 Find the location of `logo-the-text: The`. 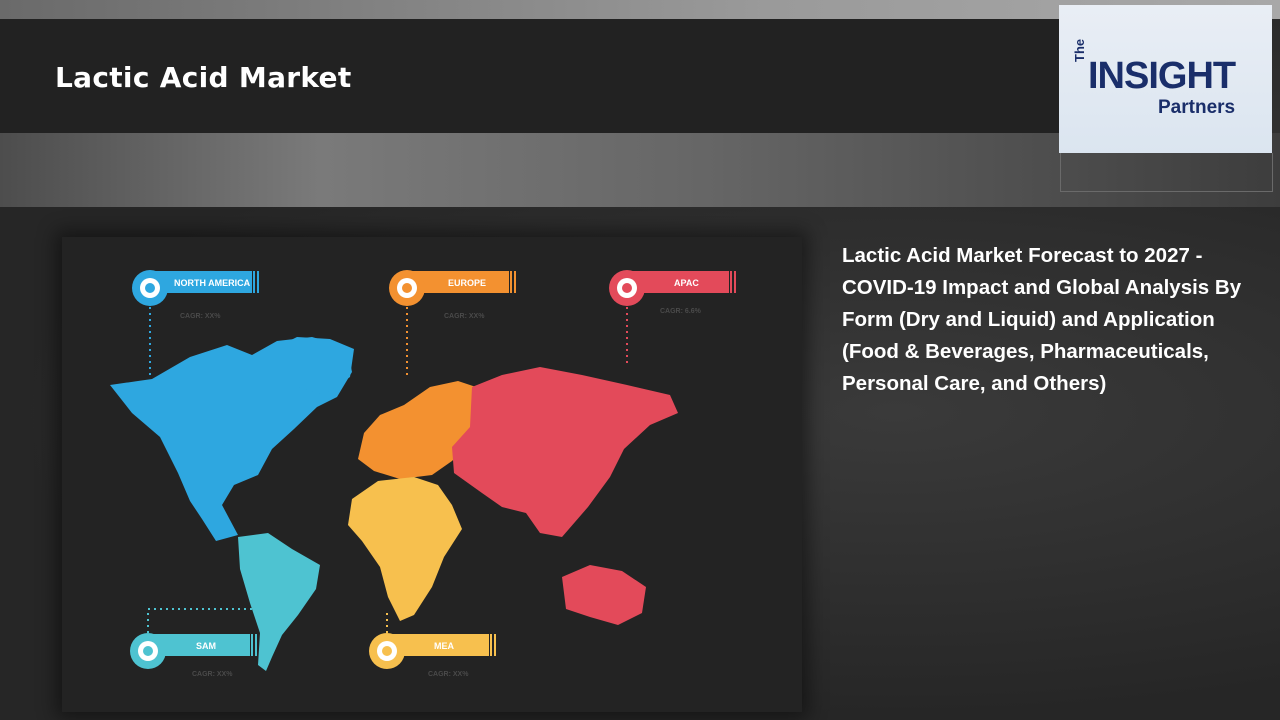

logo-the-text: The is located at coordinates (1079, 50).